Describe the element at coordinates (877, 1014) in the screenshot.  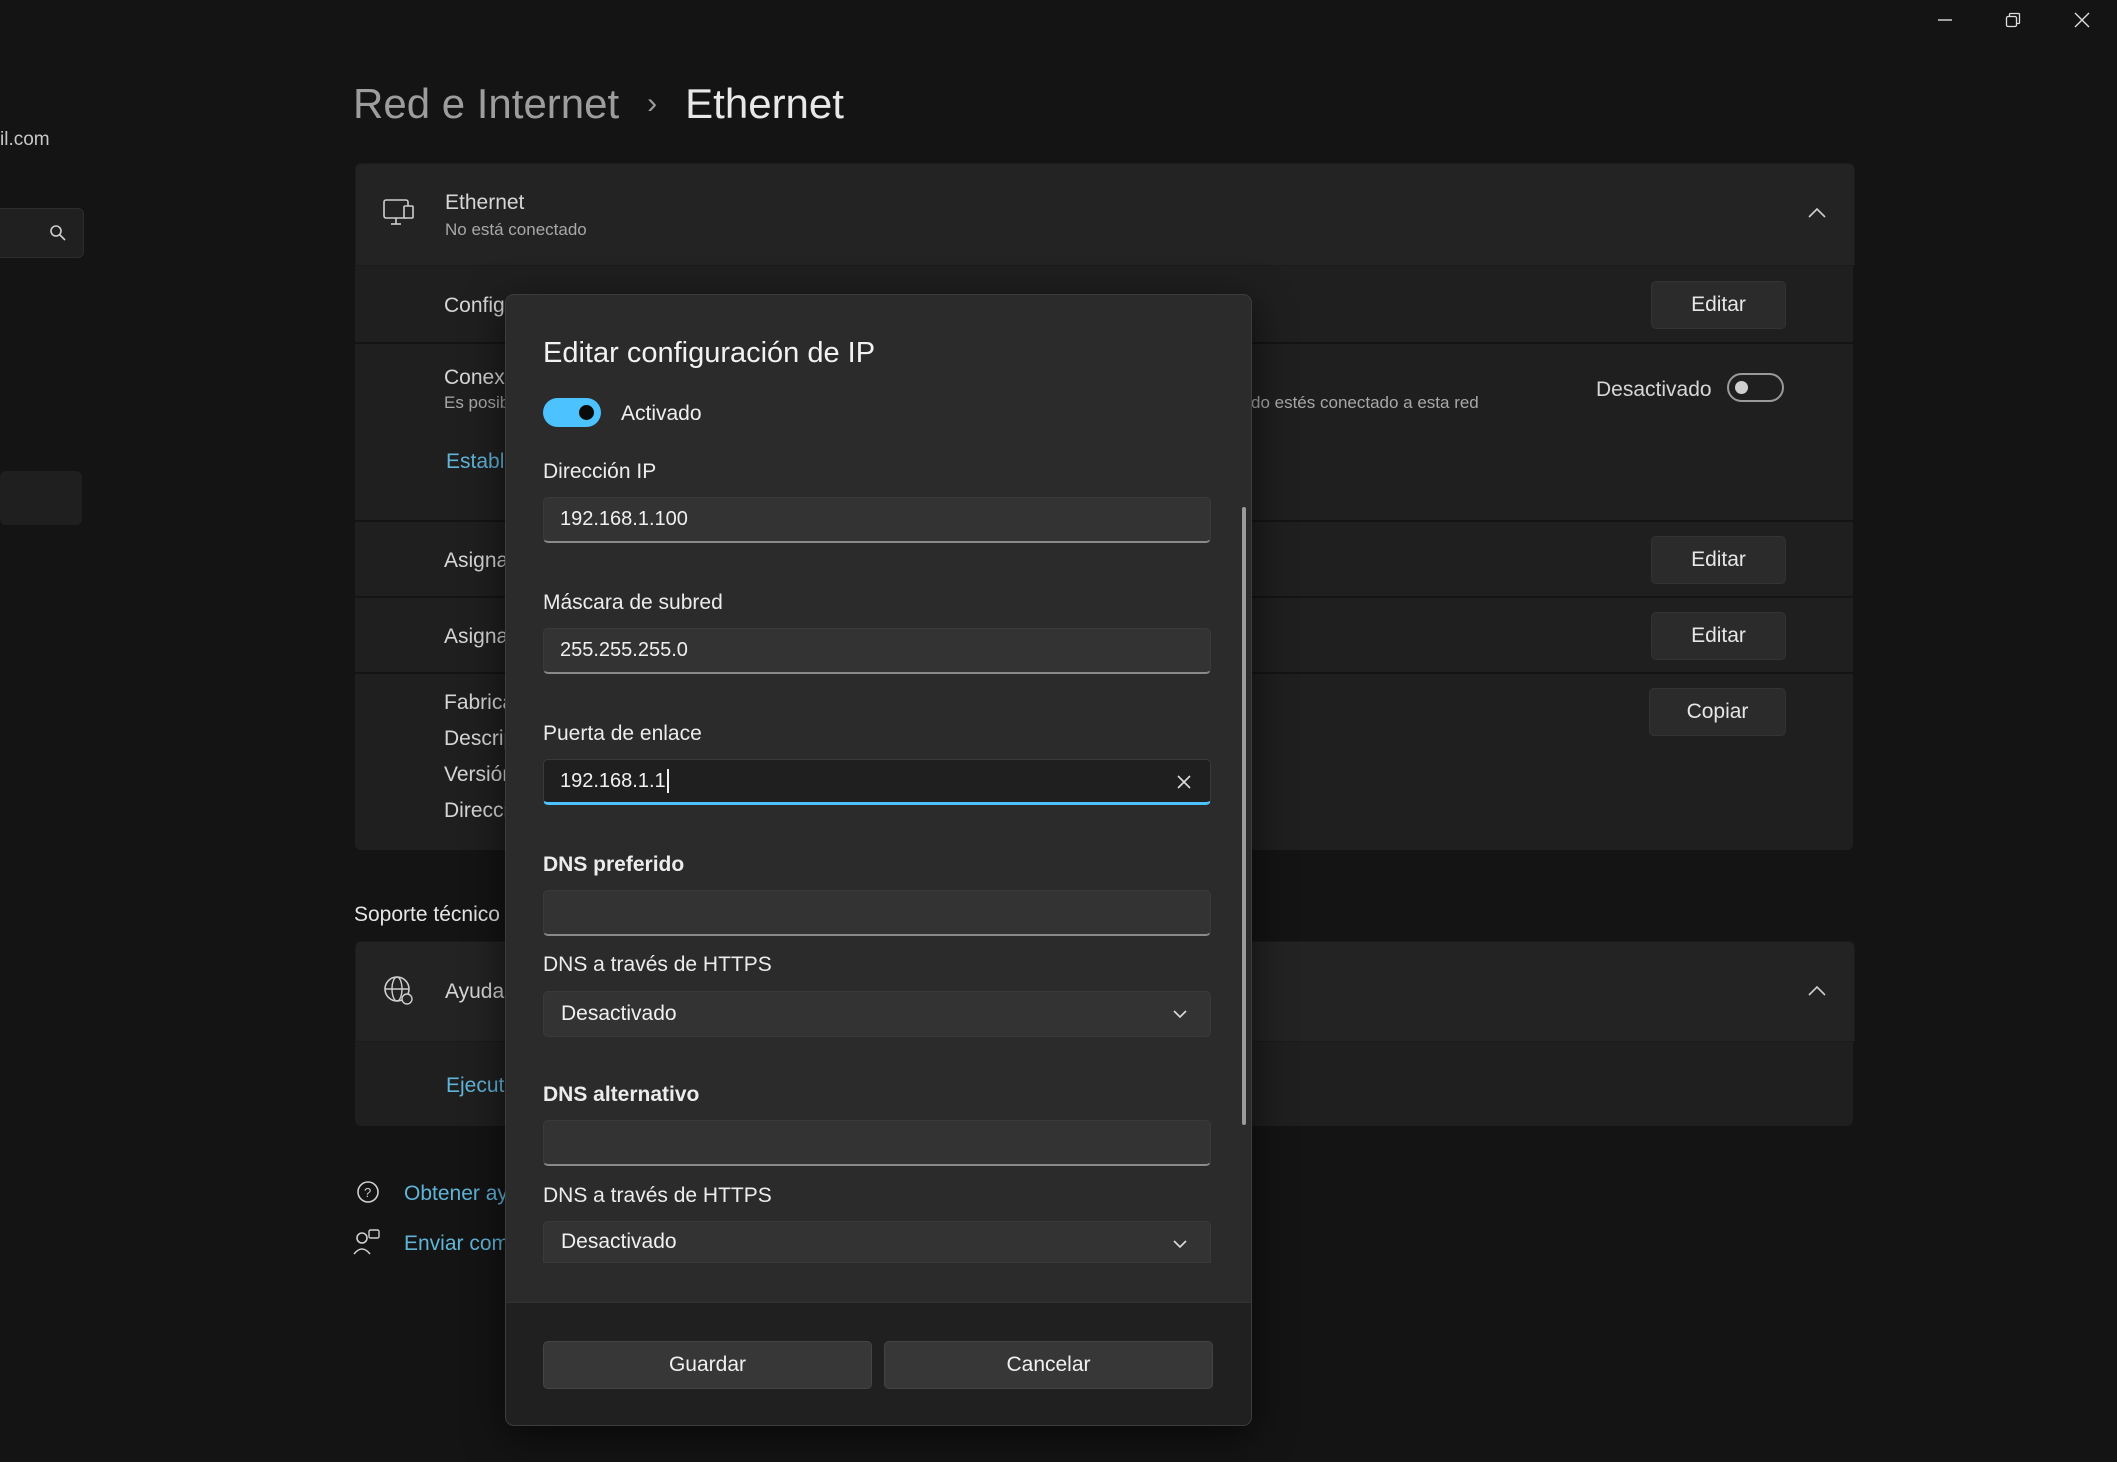
I see `doh-preferred-select: Desactivado` at that location.